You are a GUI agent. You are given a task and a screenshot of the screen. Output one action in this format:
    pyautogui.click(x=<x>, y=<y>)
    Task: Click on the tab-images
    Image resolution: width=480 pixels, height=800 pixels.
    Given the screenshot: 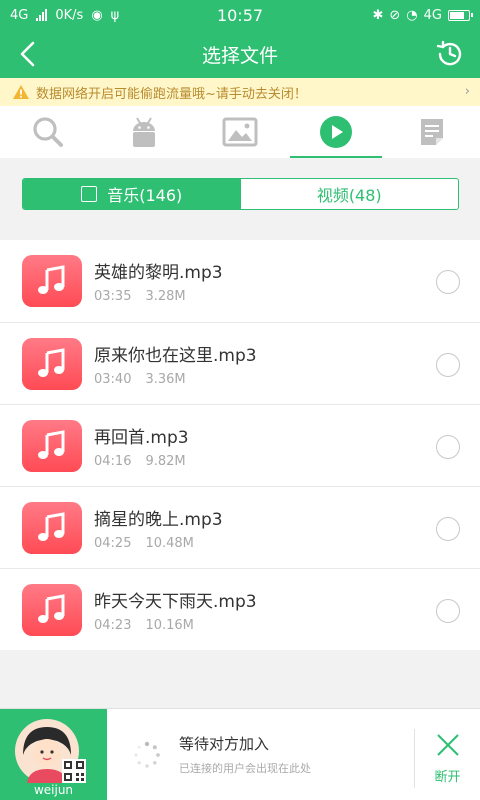 What is the action you would take?
    pyautogui.click(x=240, y=132)
    